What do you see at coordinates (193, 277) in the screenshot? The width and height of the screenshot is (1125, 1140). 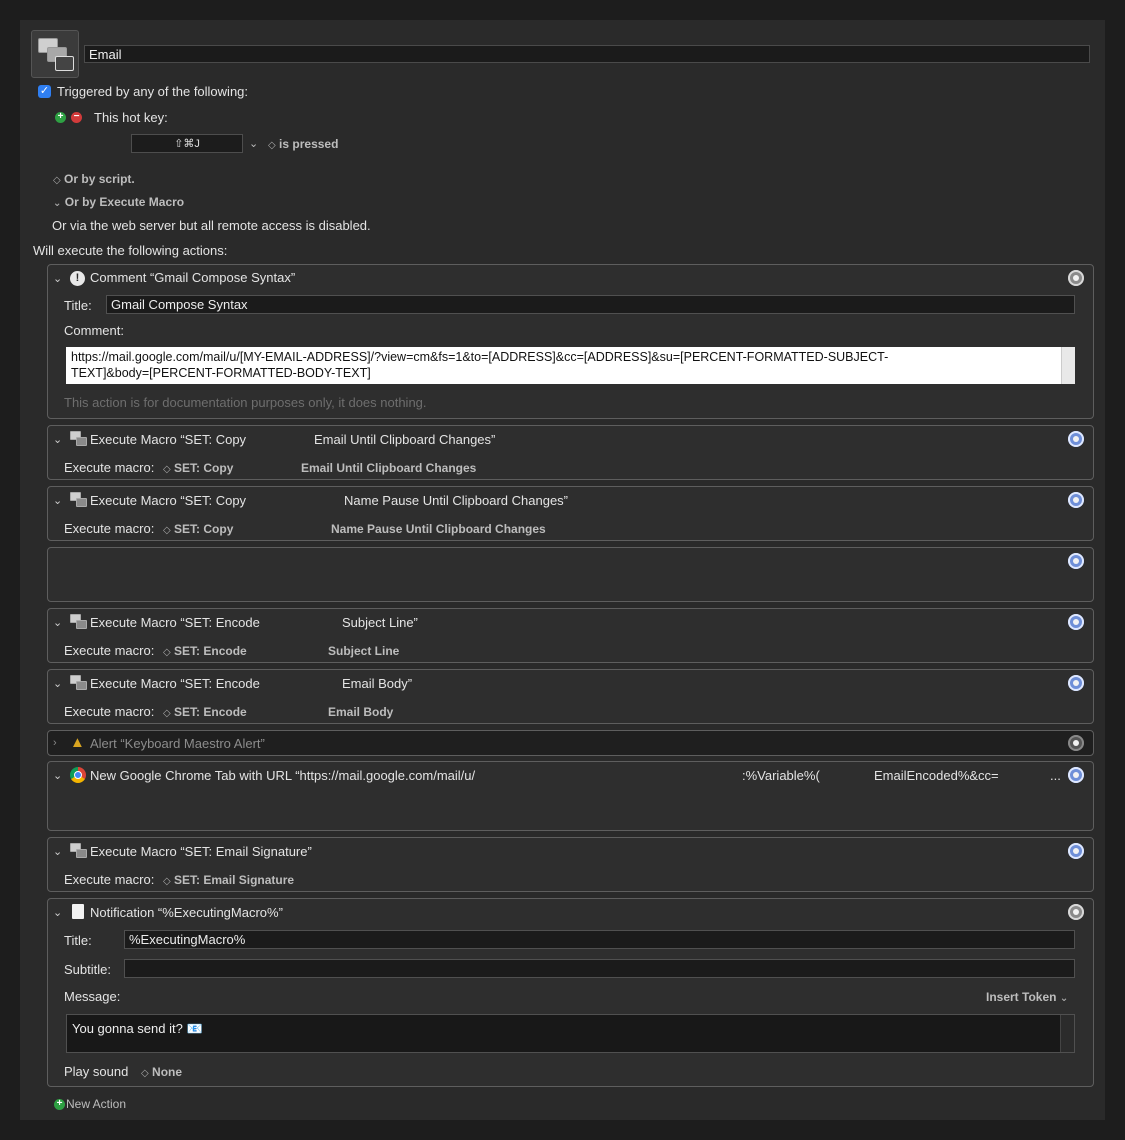 I see `comment-header: Comment “Gmail Compose Syntax”` at bounding box center [193, 277].